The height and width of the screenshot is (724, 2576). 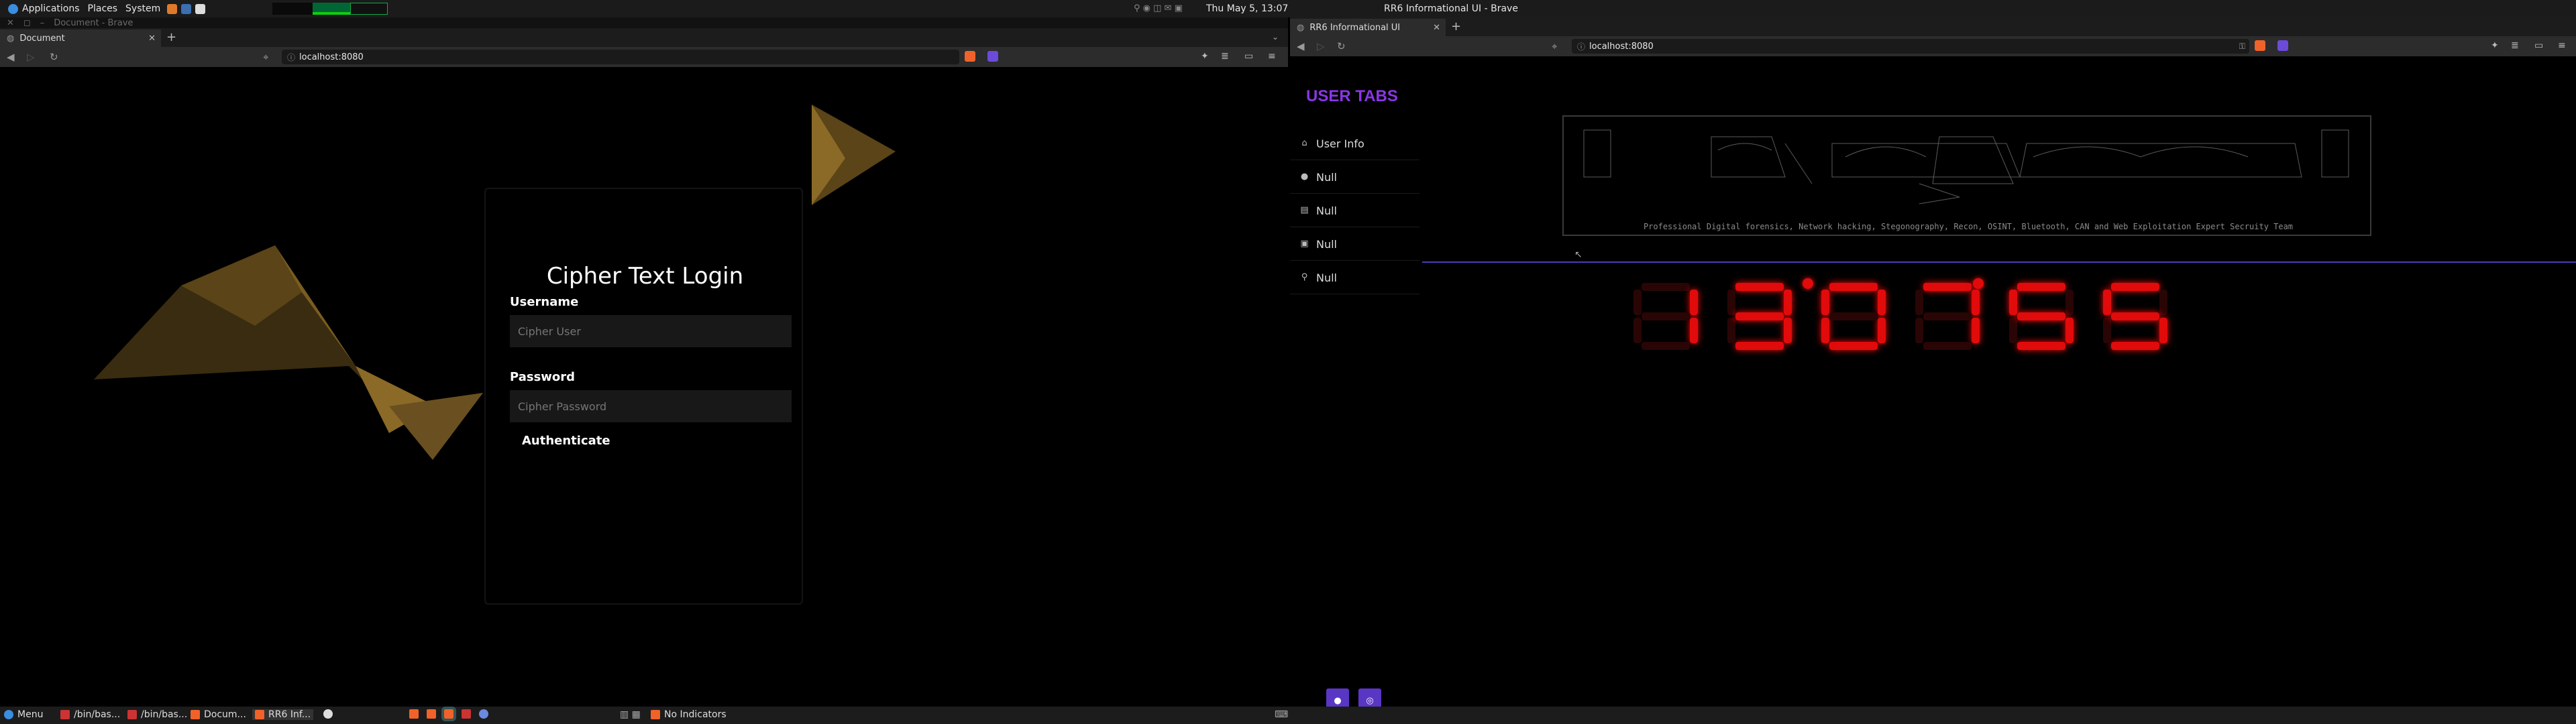 What do you see at coordinates (103, 8) in the screenshot?
I see `places-menu: Places` at bounding box center [103, 8].